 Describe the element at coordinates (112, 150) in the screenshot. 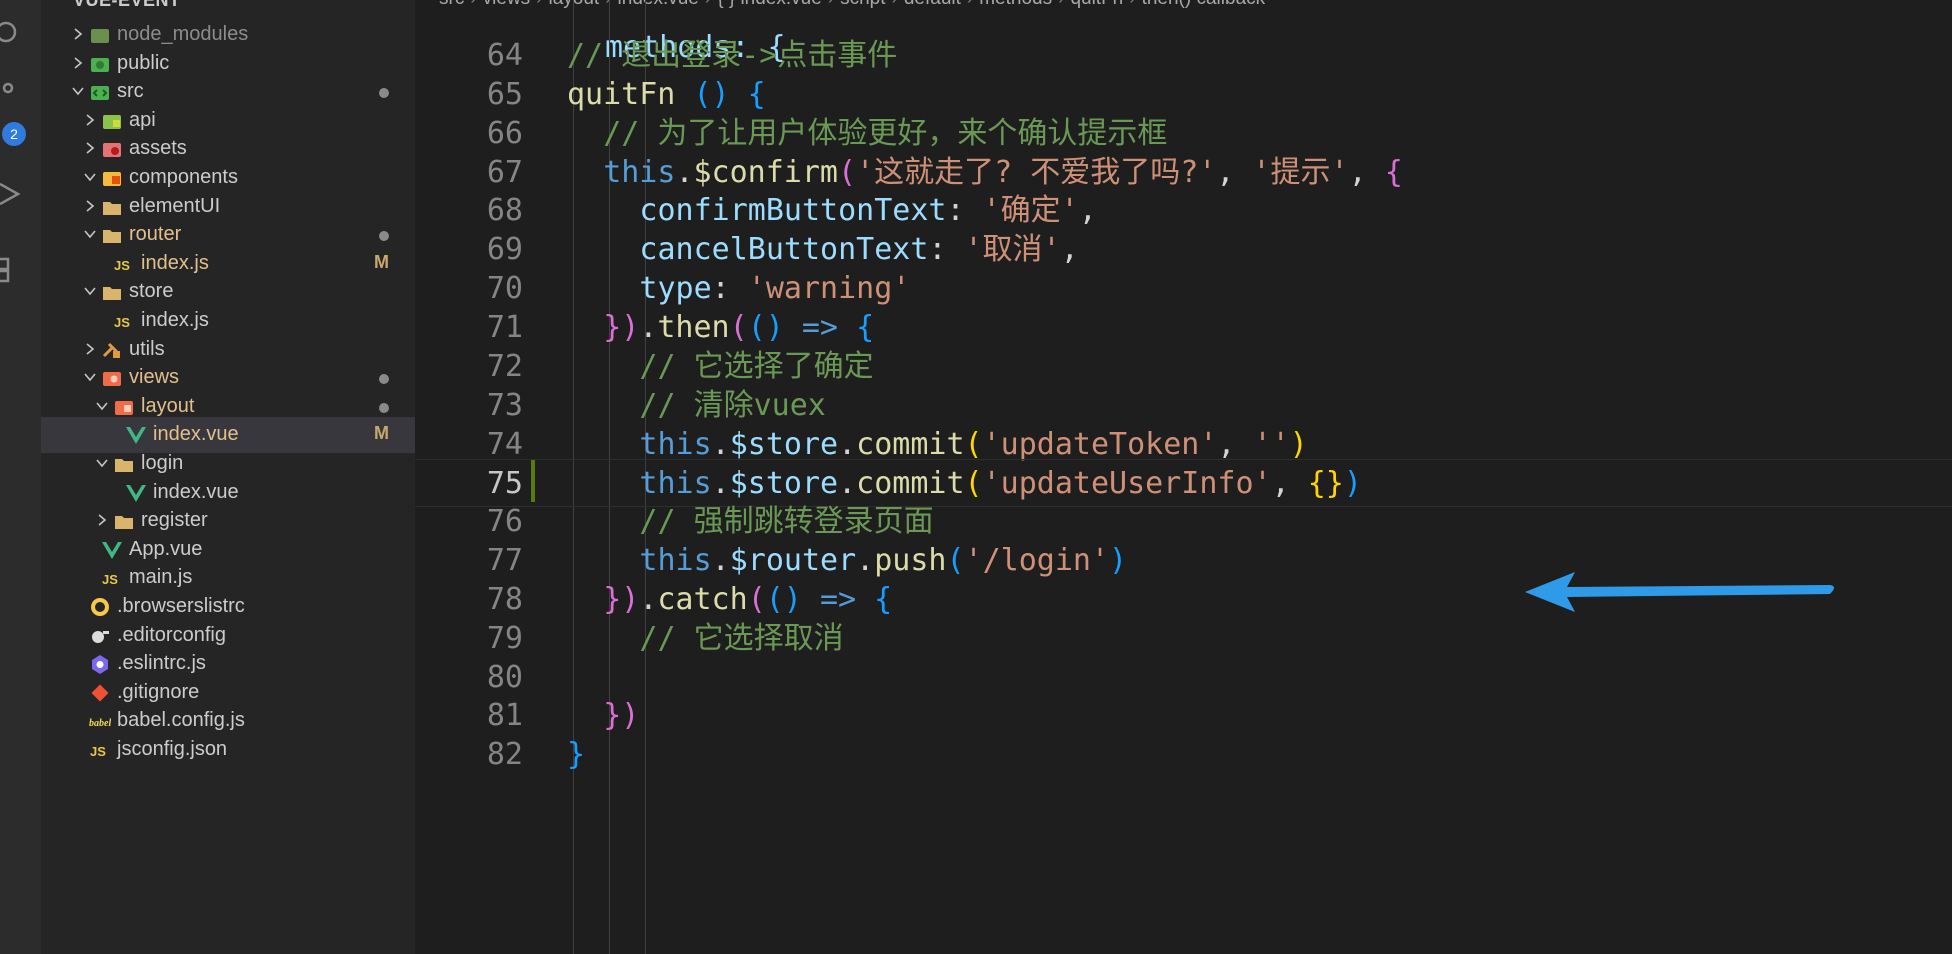

I see `assets-folder-icon` at that location.